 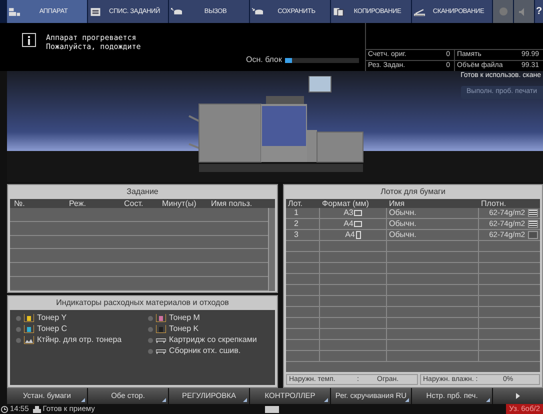 What do you see at coordinates (134, 203) in the screenshot?
I see `column-header: Сост.` at bounding box center [134, 203].